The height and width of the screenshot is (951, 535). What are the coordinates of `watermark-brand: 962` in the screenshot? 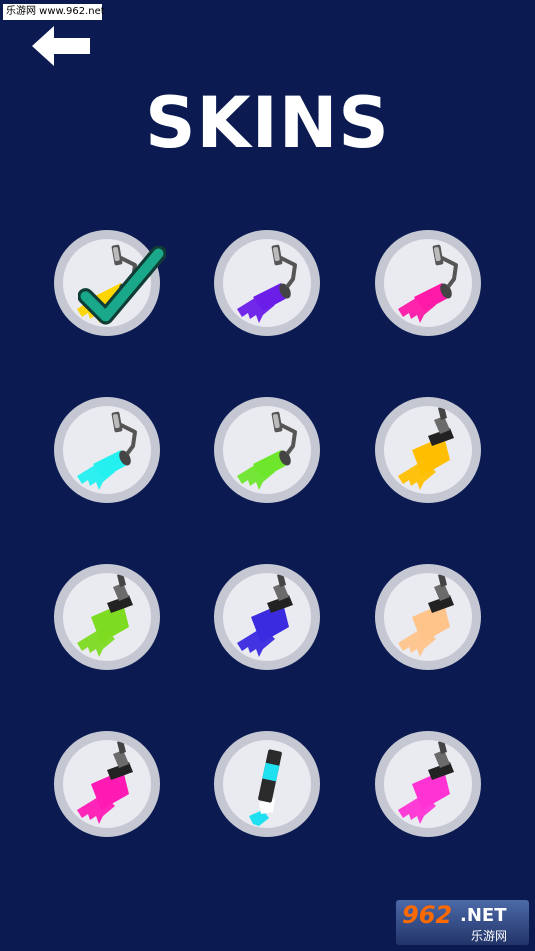 It's located at (427, 915).